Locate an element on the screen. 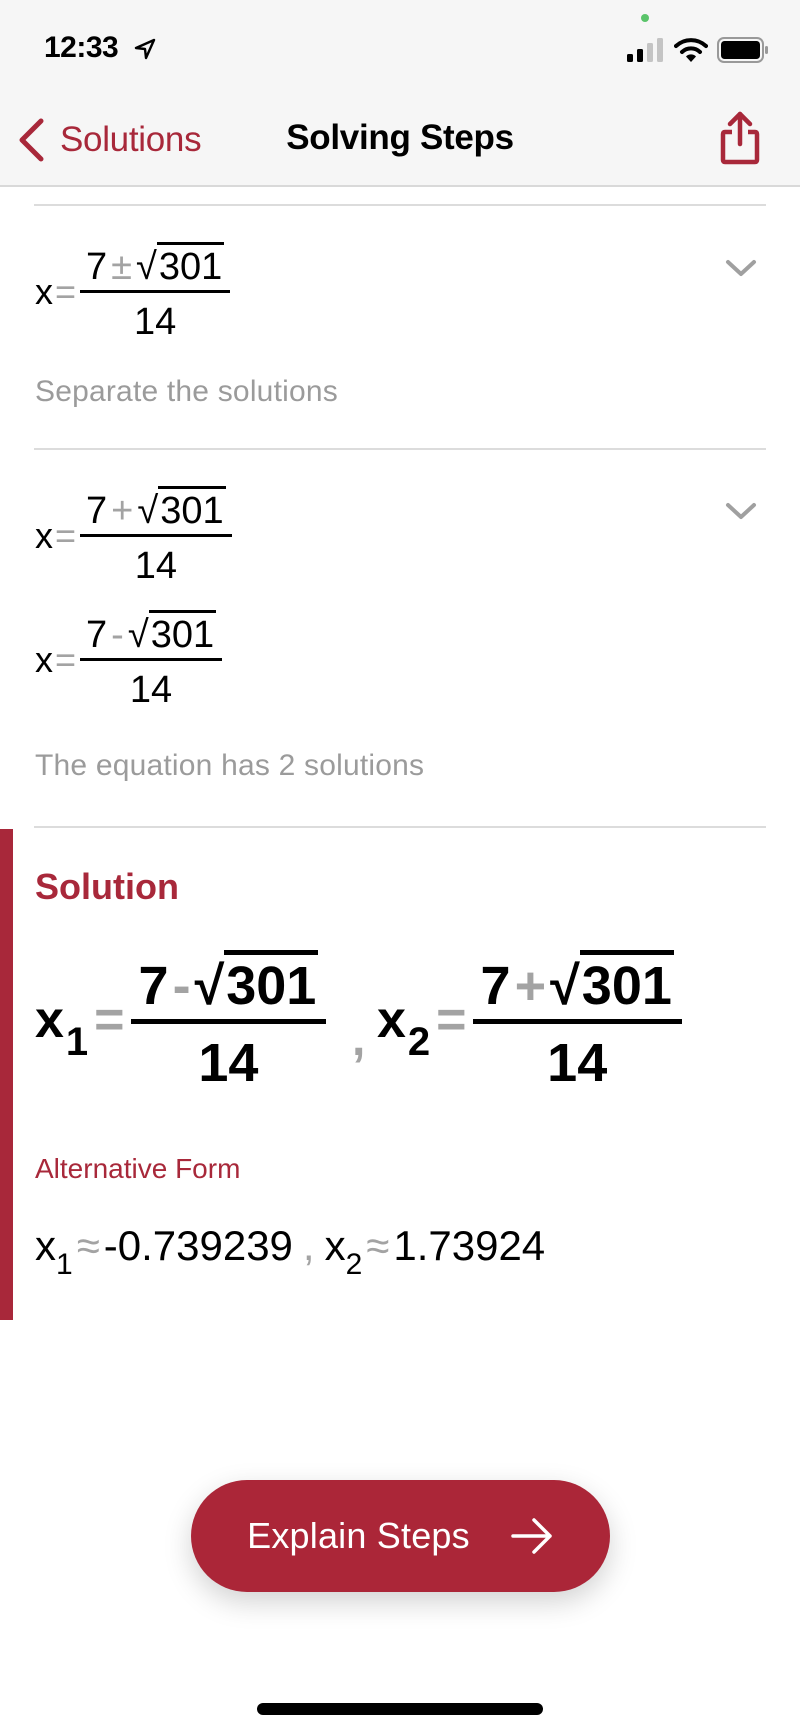 This screenshot has height=1732, width=800. location-arrow-icon is located at coordinates (145, 49).